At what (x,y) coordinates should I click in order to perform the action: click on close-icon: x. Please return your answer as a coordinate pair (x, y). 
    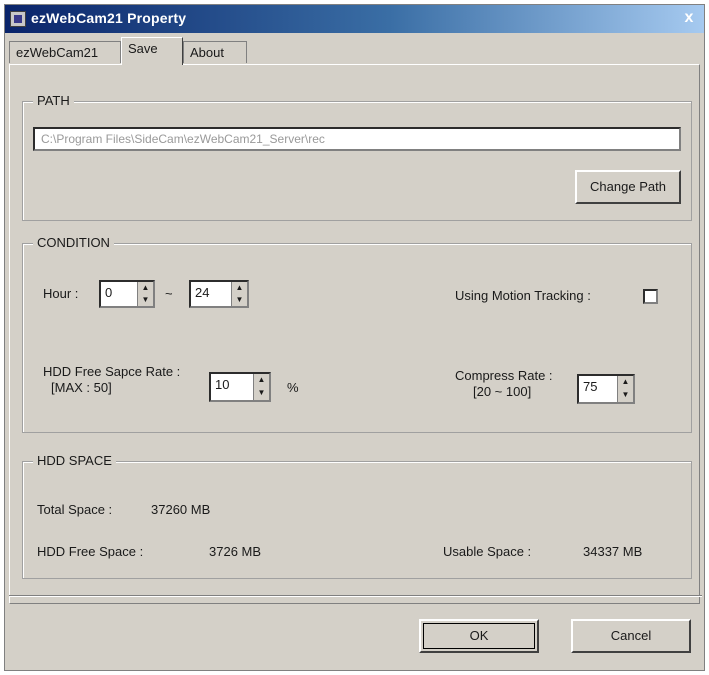
    Looking at the image, I should click on (689, 18).